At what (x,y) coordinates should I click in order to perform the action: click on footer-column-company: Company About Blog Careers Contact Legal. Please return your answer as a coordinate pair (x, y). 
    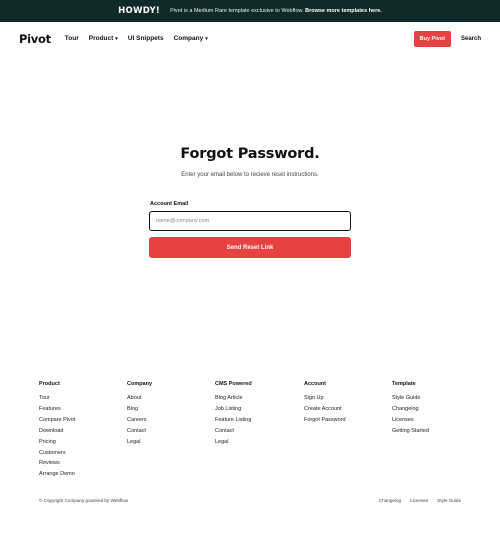
    Looking at the image, I should click on (139, 414).